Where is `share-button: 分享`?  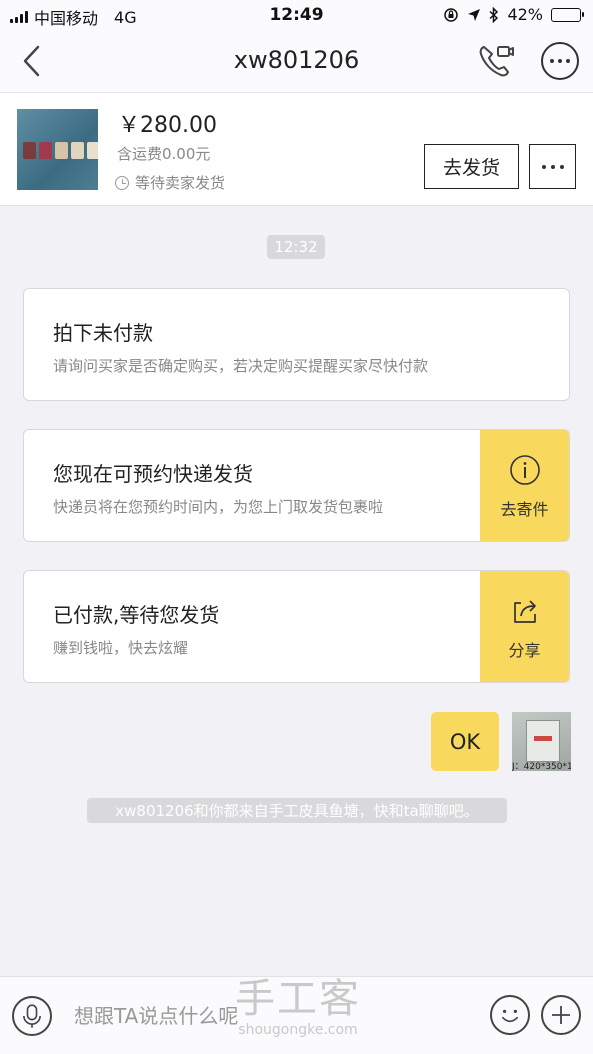
share-button: 分享 is located at coordinates (524, 626).